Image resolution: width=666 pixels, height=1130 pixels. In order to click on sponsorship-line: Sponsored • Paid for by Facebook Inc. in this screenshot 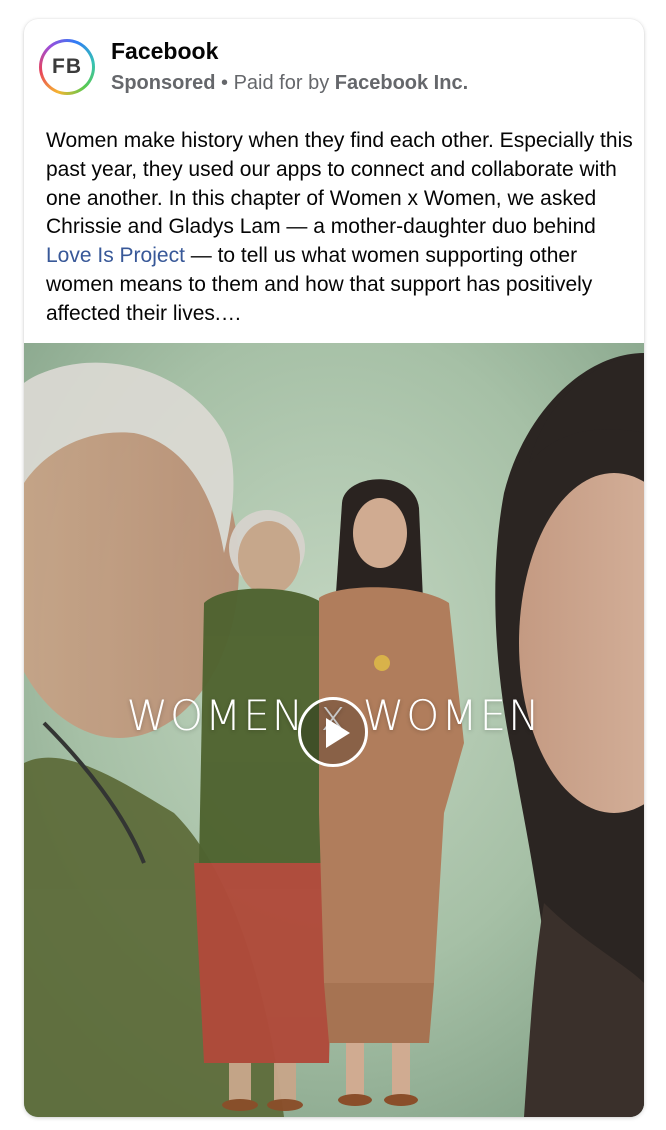, I will do `click(289, 83)`.